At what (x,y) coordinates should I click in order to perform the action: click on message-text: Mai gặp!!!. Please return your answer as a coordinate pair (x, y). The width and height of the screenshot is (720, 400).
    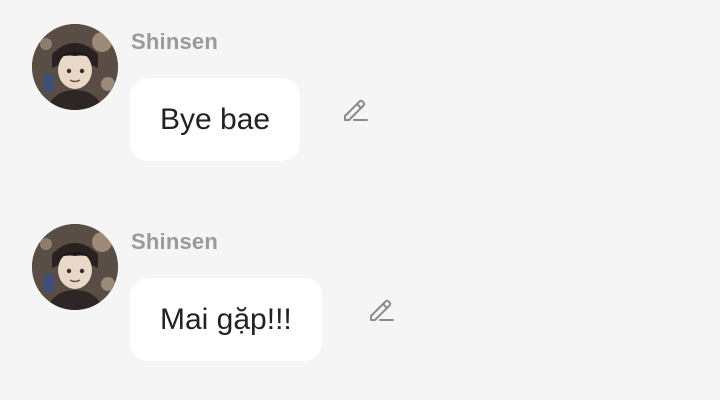
    Looking at the image, I should click on (226, 319).